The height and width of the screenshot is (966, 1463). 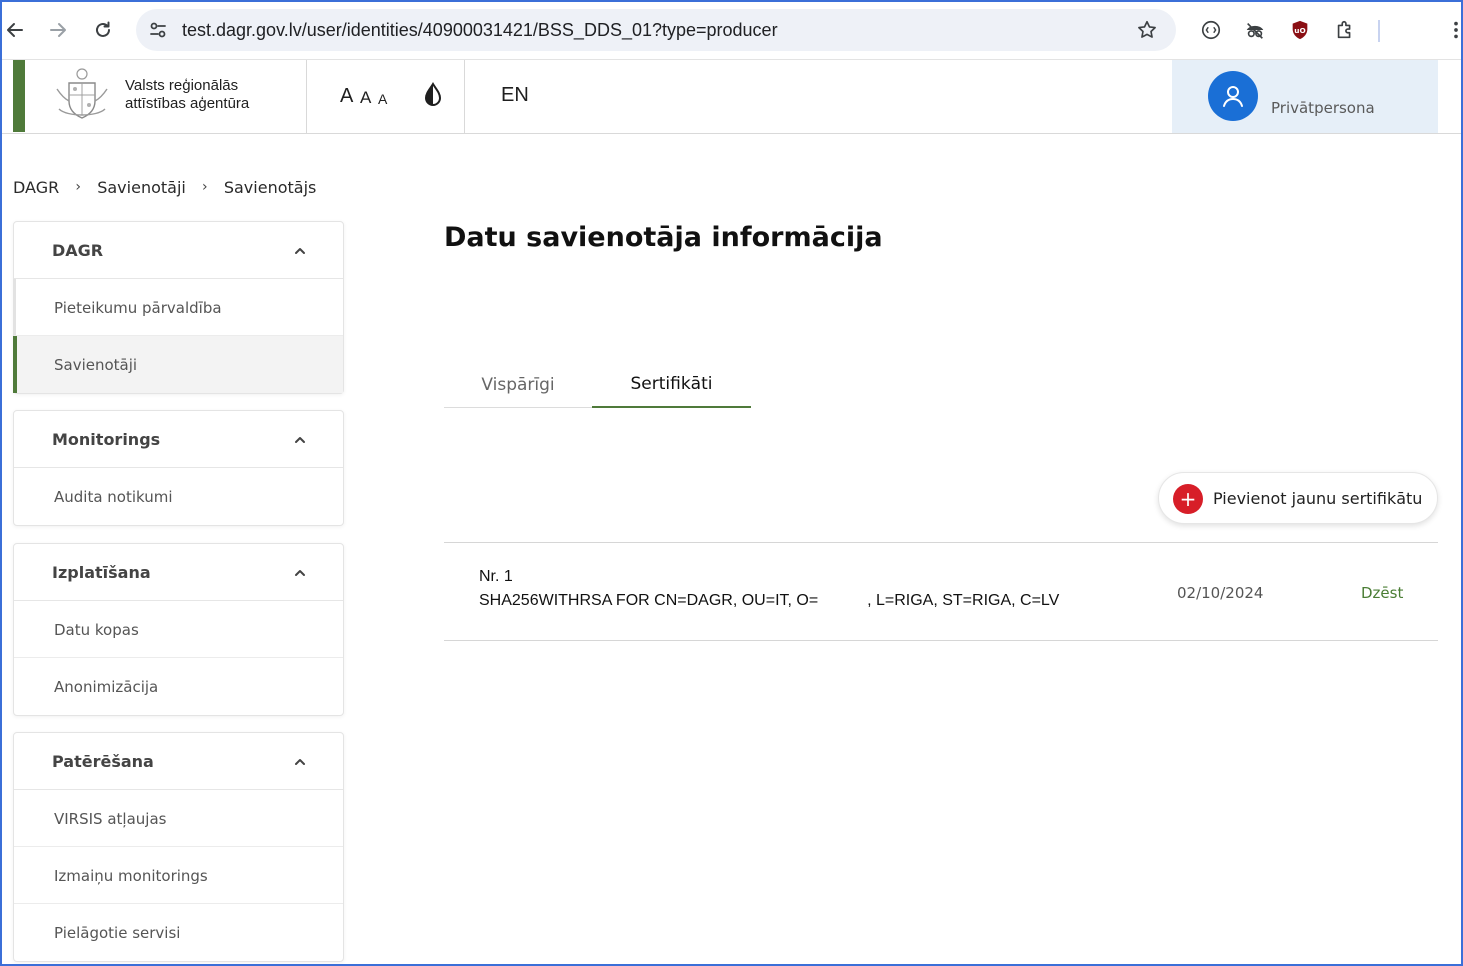 I want to click on sidebar-item-applications: Pieteikumu pārvaldība, so click(x=178, y=307).